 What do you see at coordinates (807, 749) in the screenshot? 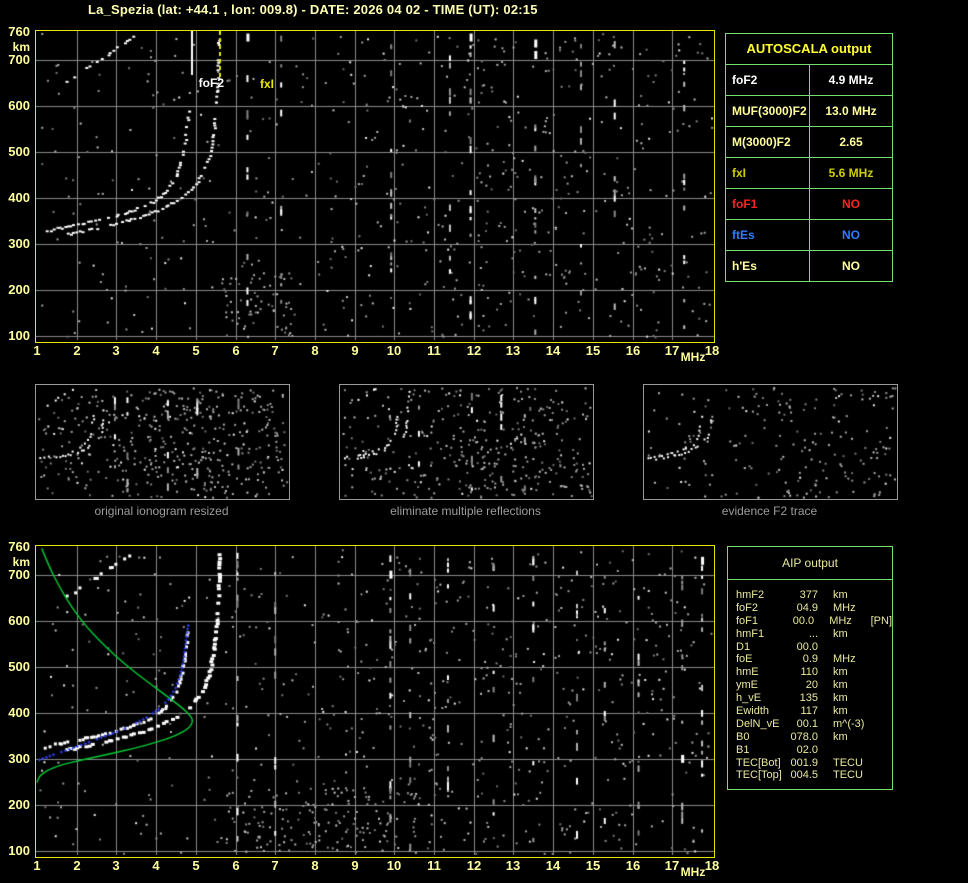
I see `aip-row-value: 02.0` at bounding box center [807, 749].